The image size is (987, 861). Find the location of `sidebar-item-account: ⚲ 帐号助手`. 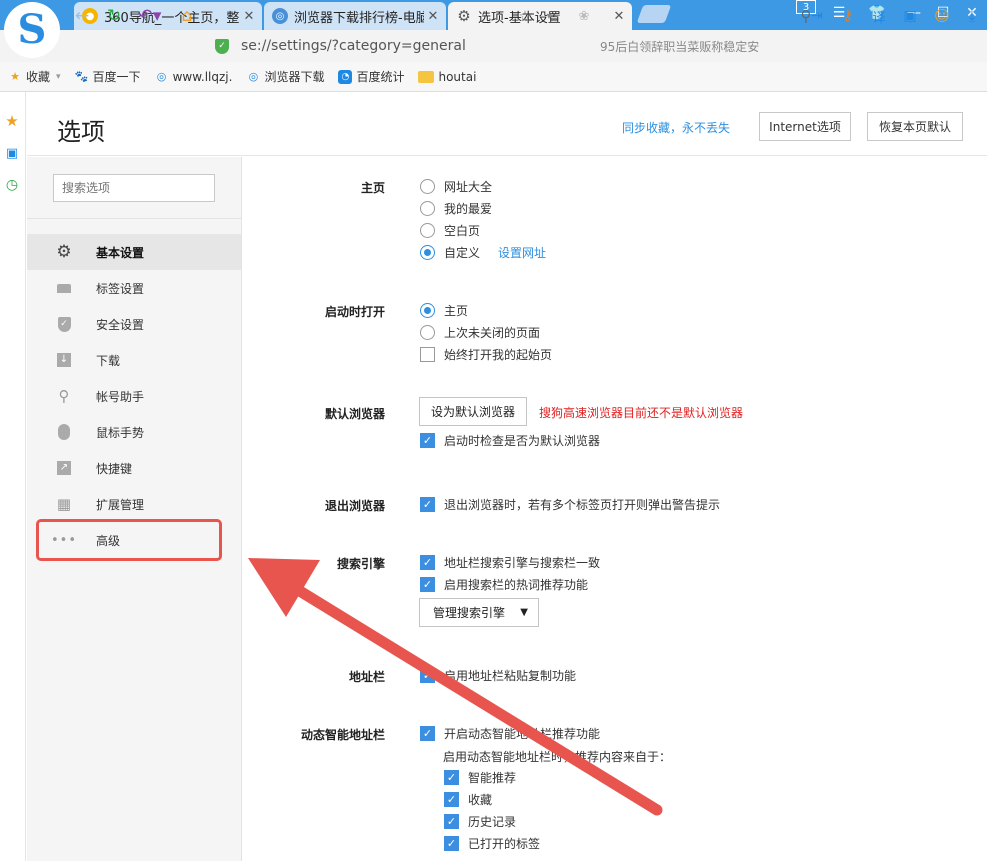

sidebar-item-account: ⚲ 帐号助手 is located at coordinates (134, 396).